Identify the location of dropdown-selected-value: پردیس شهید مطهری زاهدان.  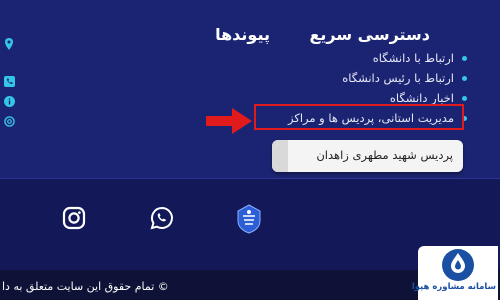
(384, 155).